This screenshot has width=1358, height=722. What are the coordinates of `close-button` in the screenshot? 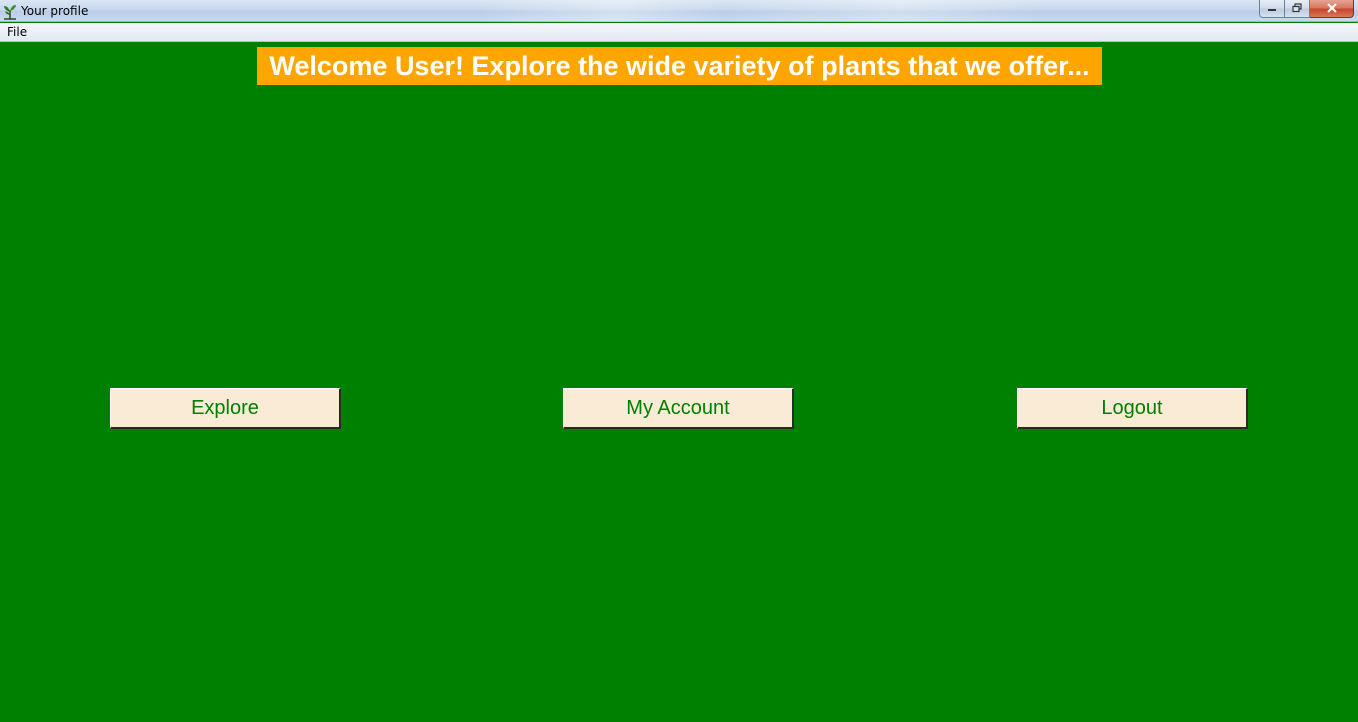 It's located at (1332, 9).